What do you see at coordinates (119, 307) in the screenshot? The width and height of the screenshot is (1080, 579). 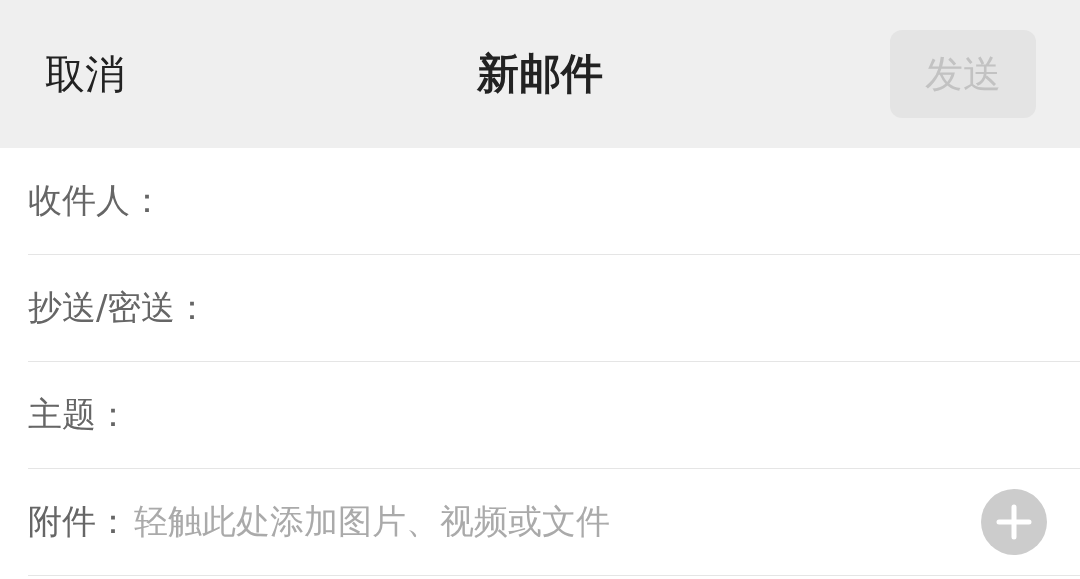 I see `field-label: 抄送/密送：` at bounding box center [119, 307].